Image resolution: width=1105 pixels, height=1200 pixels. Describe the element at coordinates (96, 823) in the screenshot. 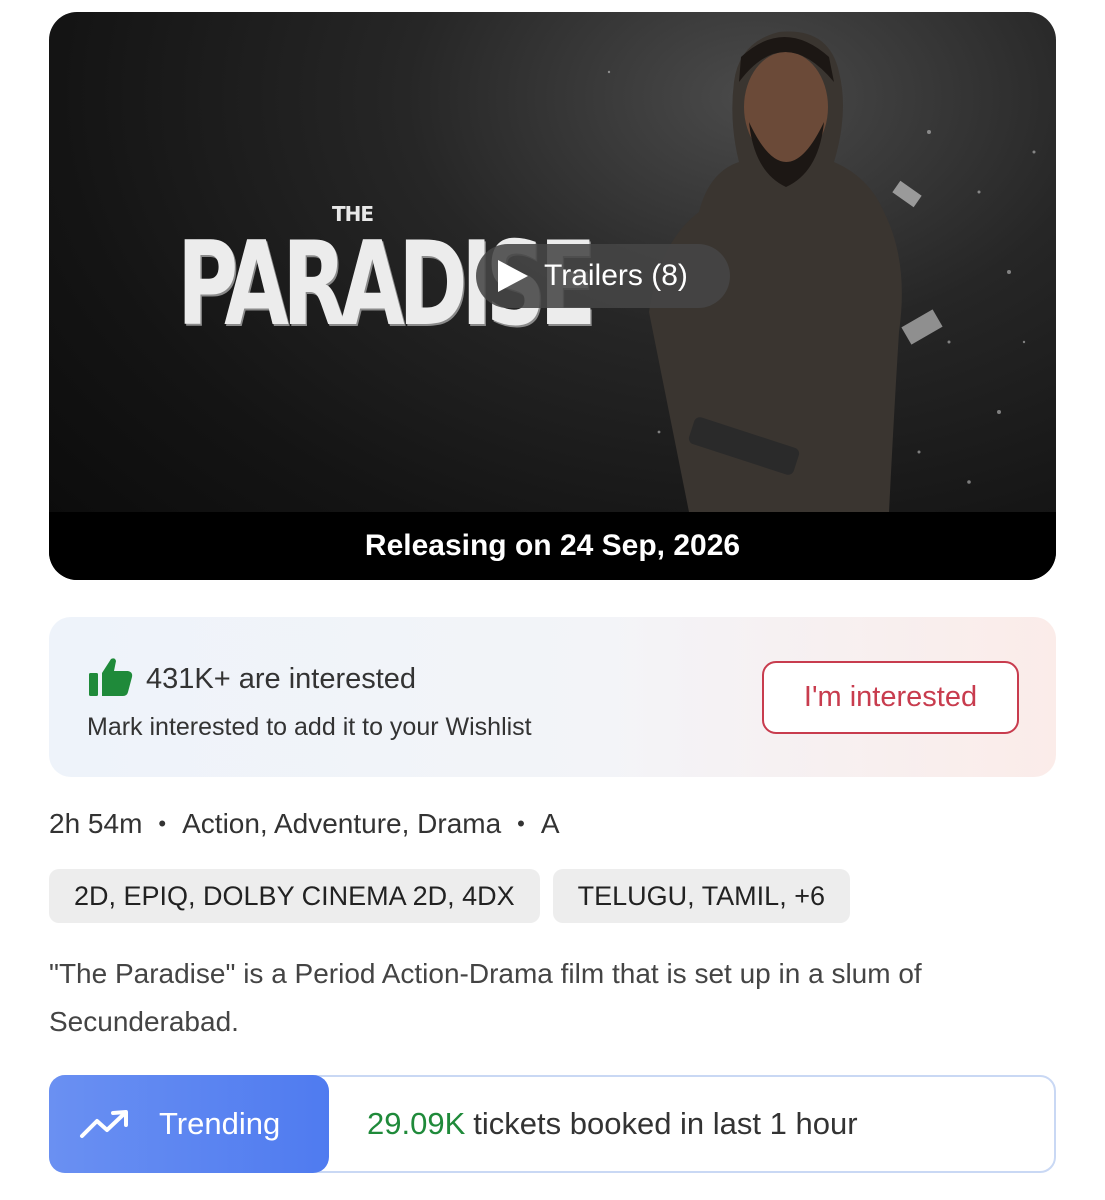

I see `duration: 2h 54m` at that location.